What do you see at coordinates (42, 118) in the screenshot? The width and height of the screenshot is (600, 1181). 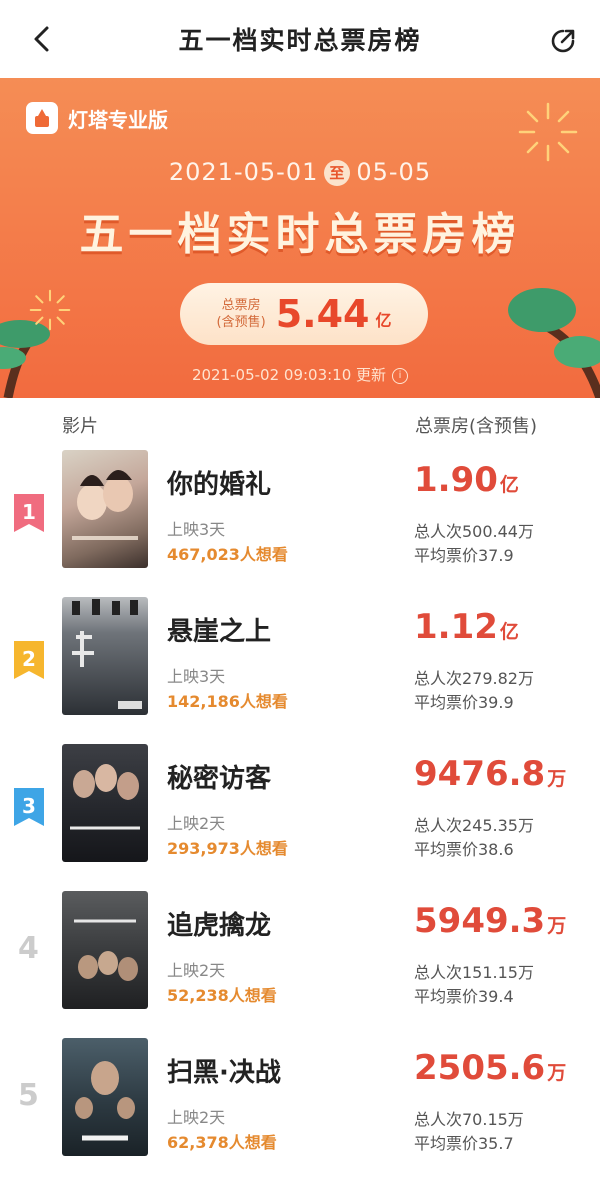 I see `brand-logo-icon` at bounding box center [42, 118].